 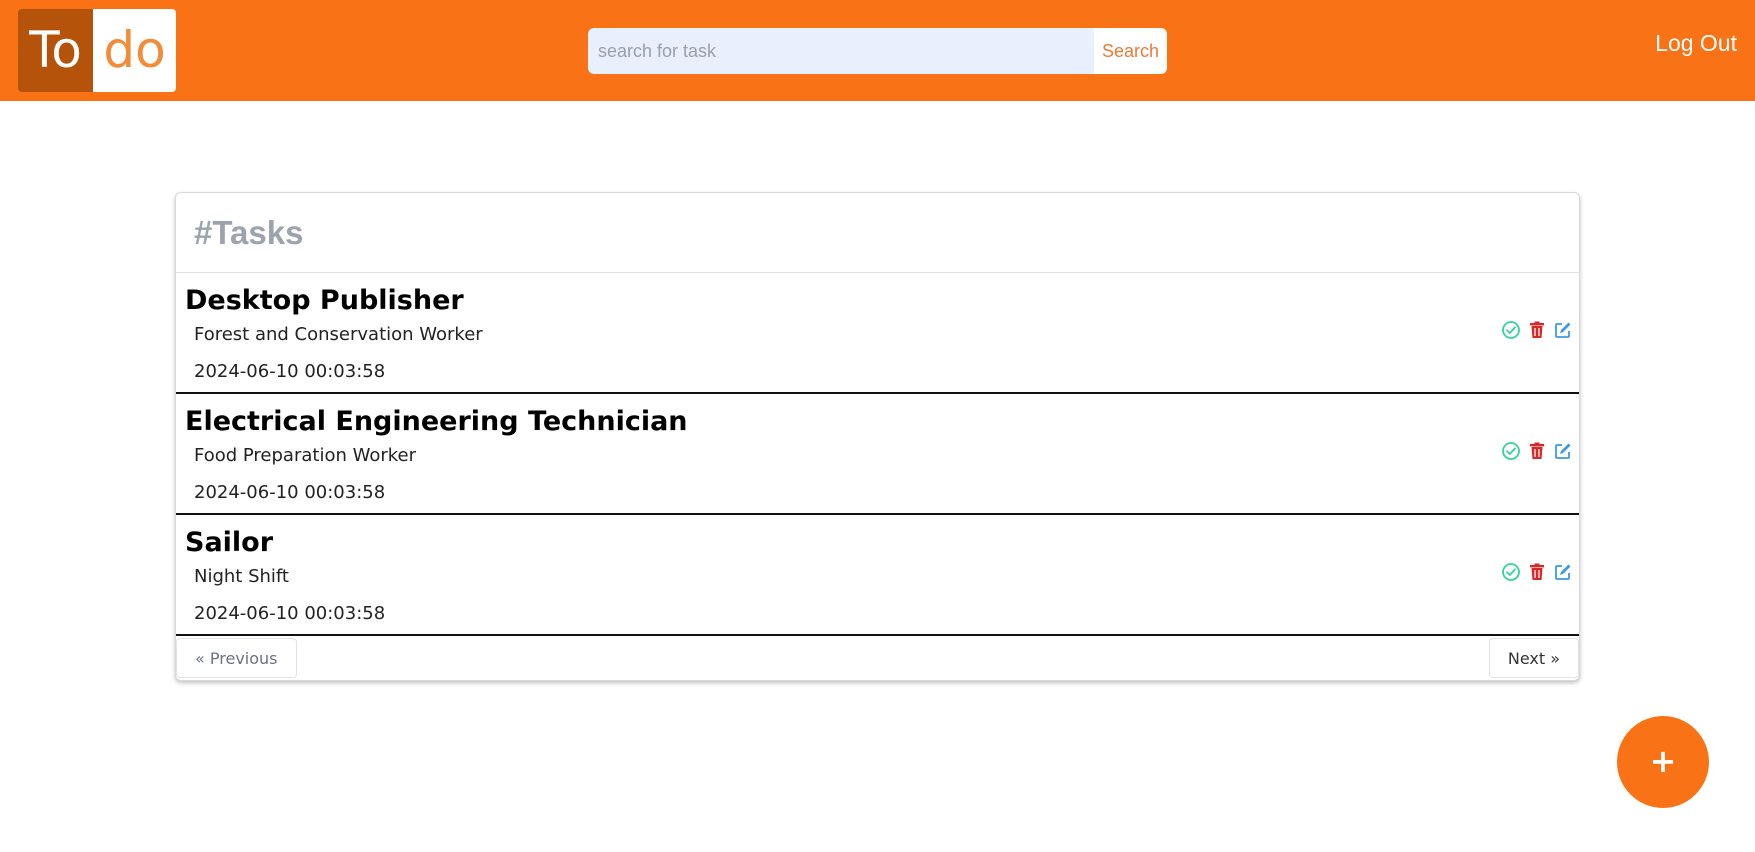 I want to click on tasks-heading: #Tasks, so click(x=249, y=232).